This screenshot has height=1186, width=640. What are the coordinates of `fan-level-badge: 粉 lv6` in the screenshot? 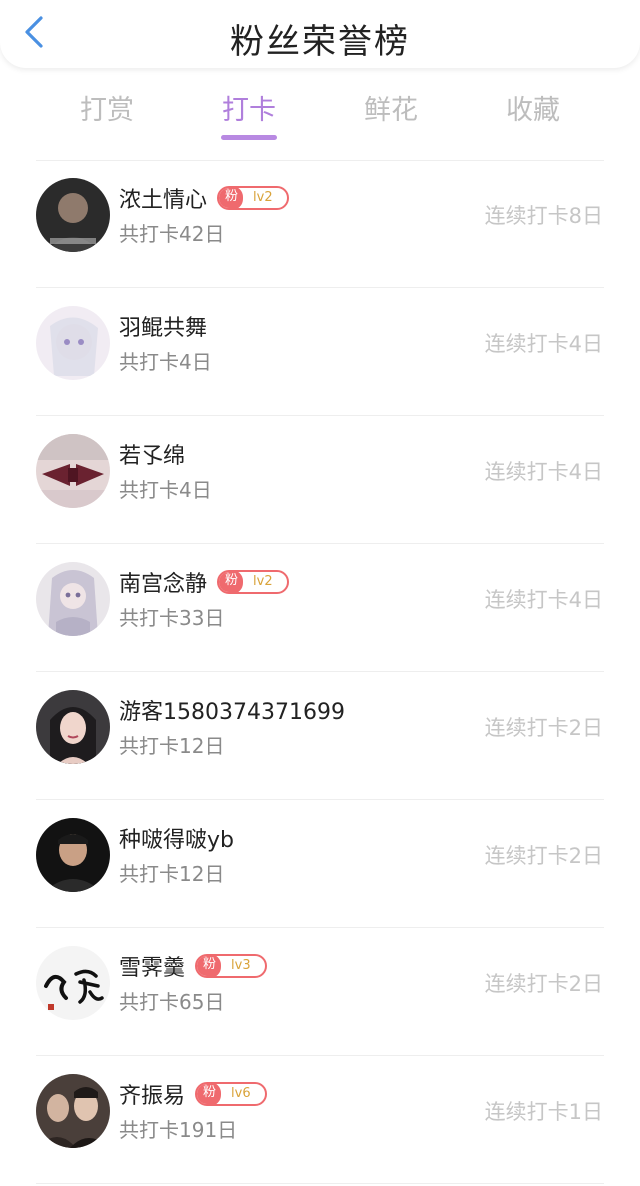 It's located at (231, 1094).